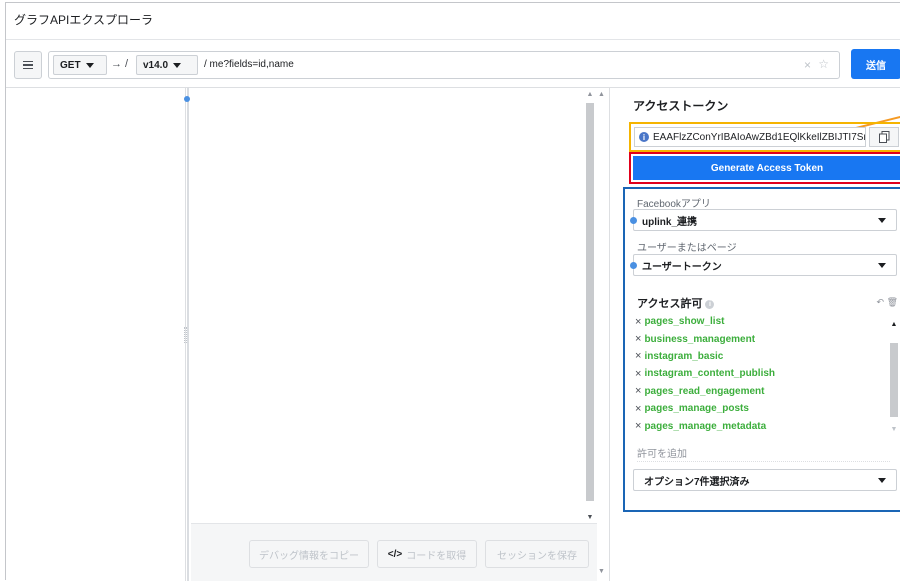 The image size is (900, 583). Describe the element at coordinates (436, 556) in the screenshot. I see `get-code-label: コードを取得` at that location.